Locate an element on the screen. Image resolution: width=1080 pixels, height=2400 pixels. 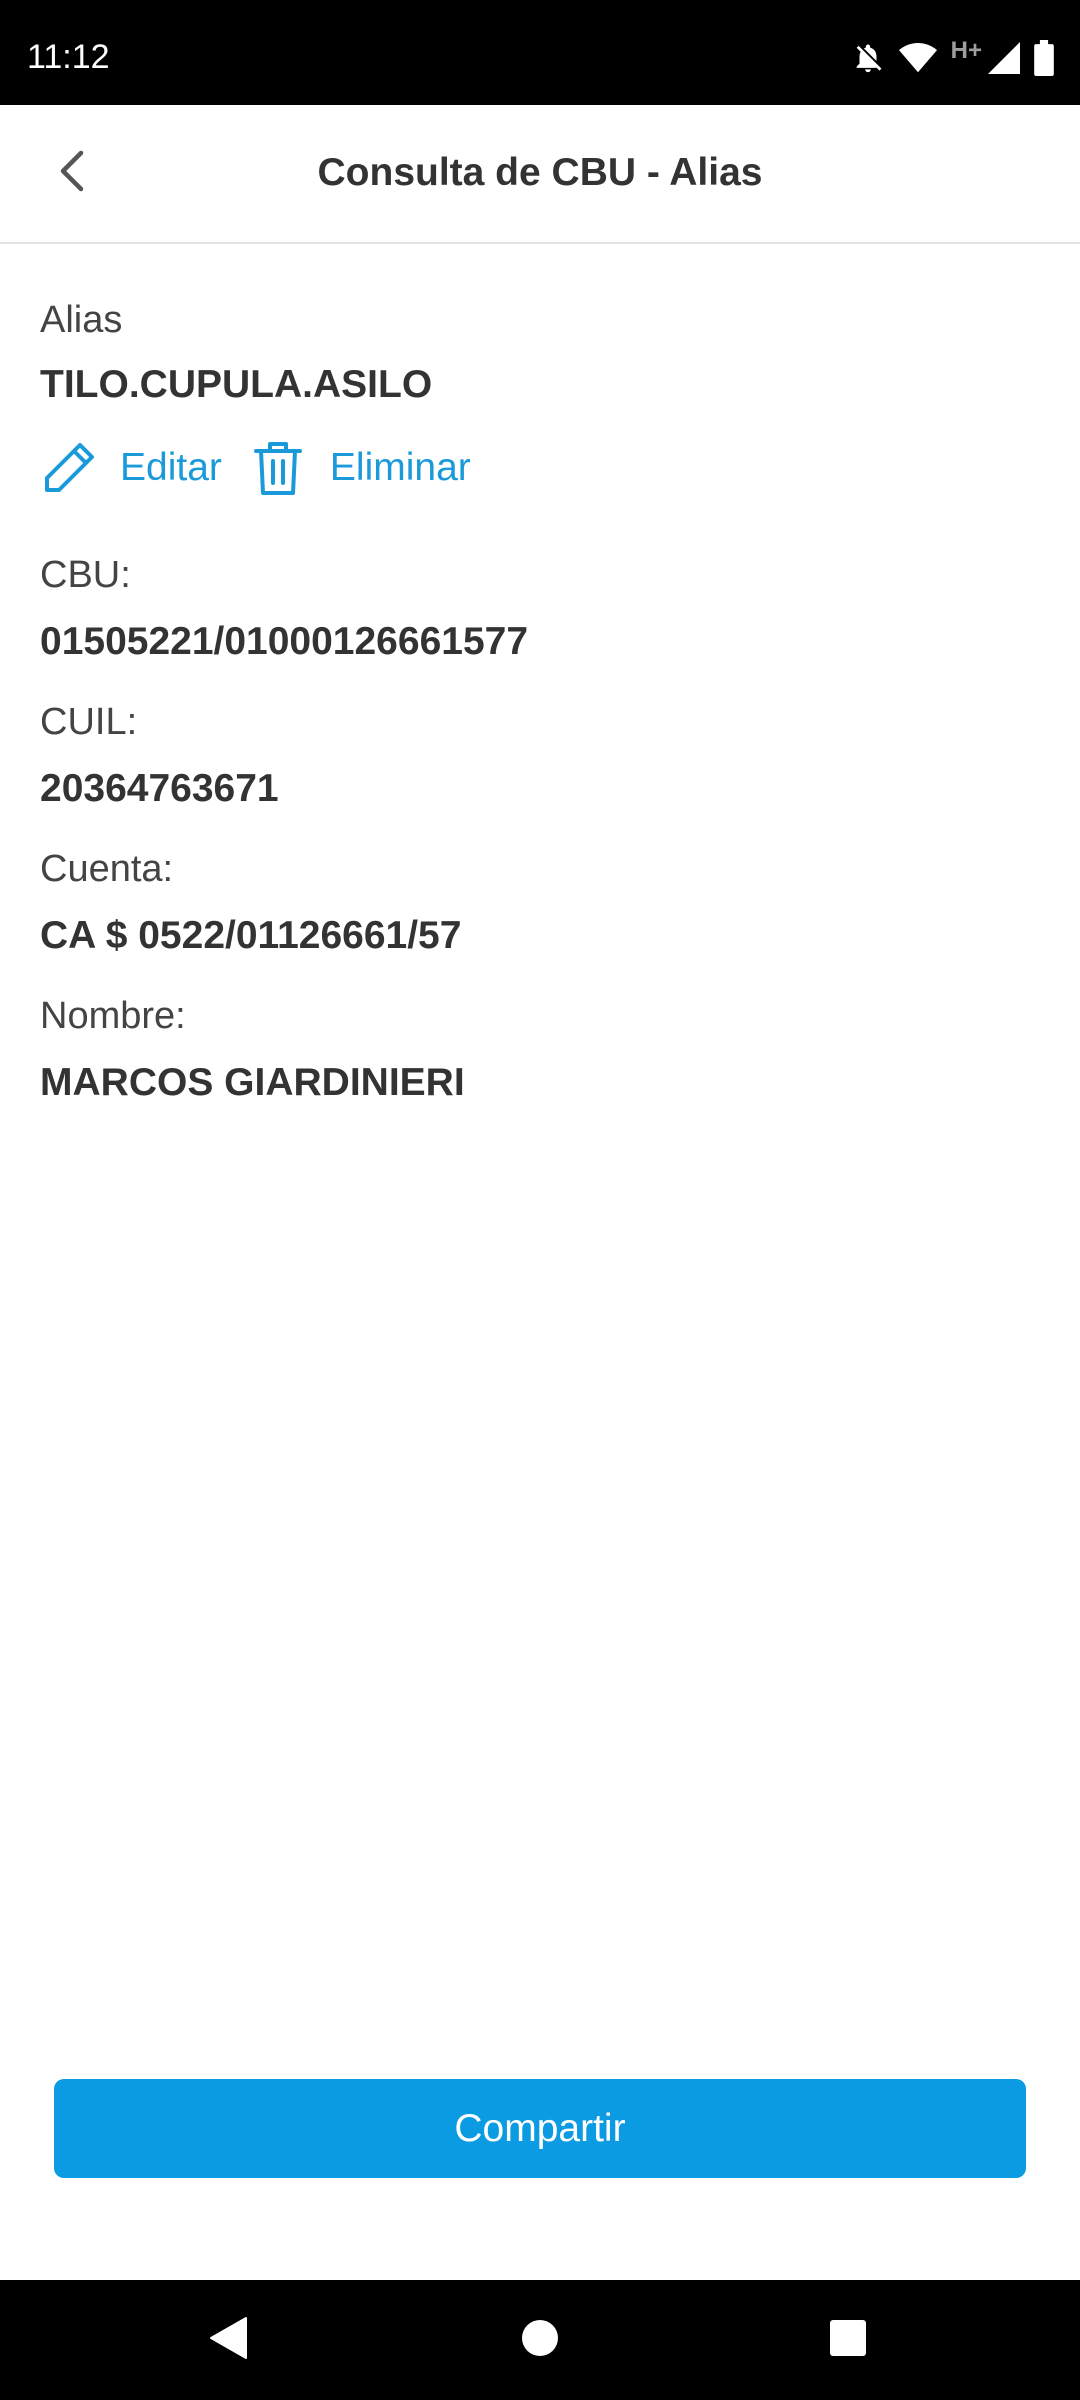
nav-home-button is located at coordinates (540, 2340).